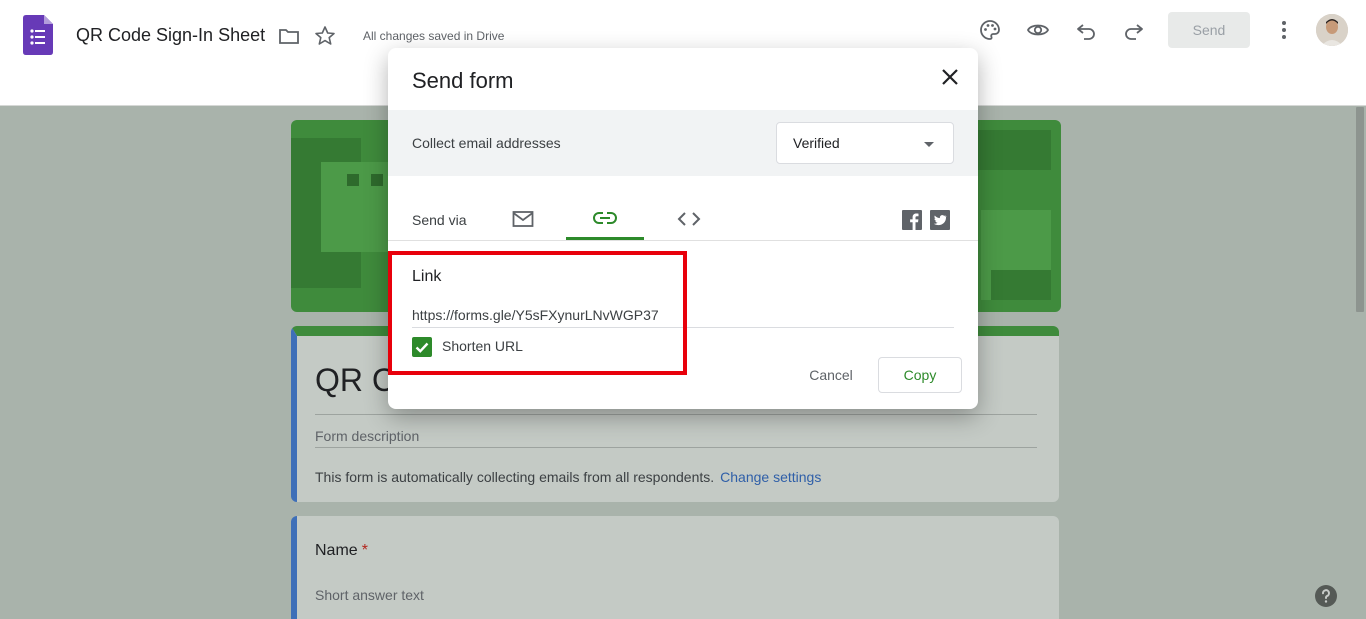  Describe the element at coordinates (439, 220) in the screenshot. I see `send-via-label: Send via` at that location.